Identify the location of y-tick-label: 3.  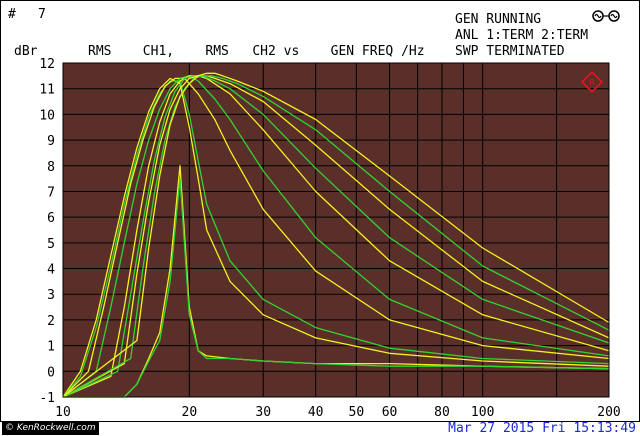
(51, 295).